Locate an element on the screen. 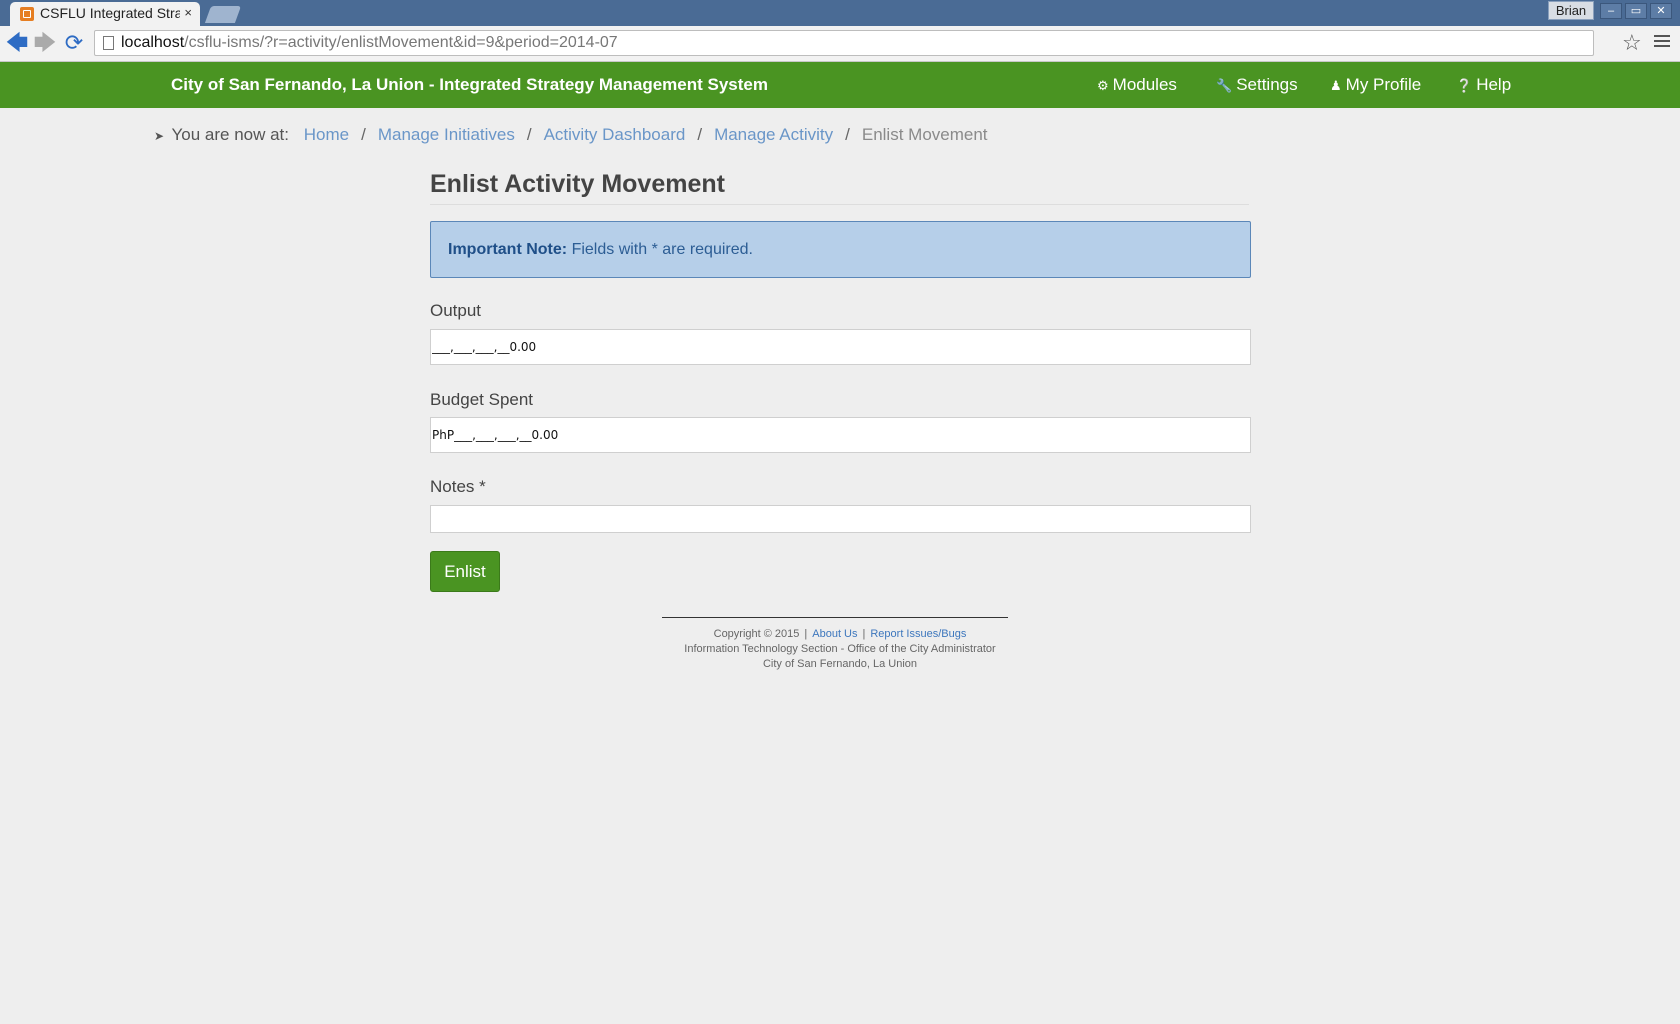 The height and width of the screenshot is (1024, 1680). forward-arrow-icon: 🡆 is located at coordinates (45, 43).